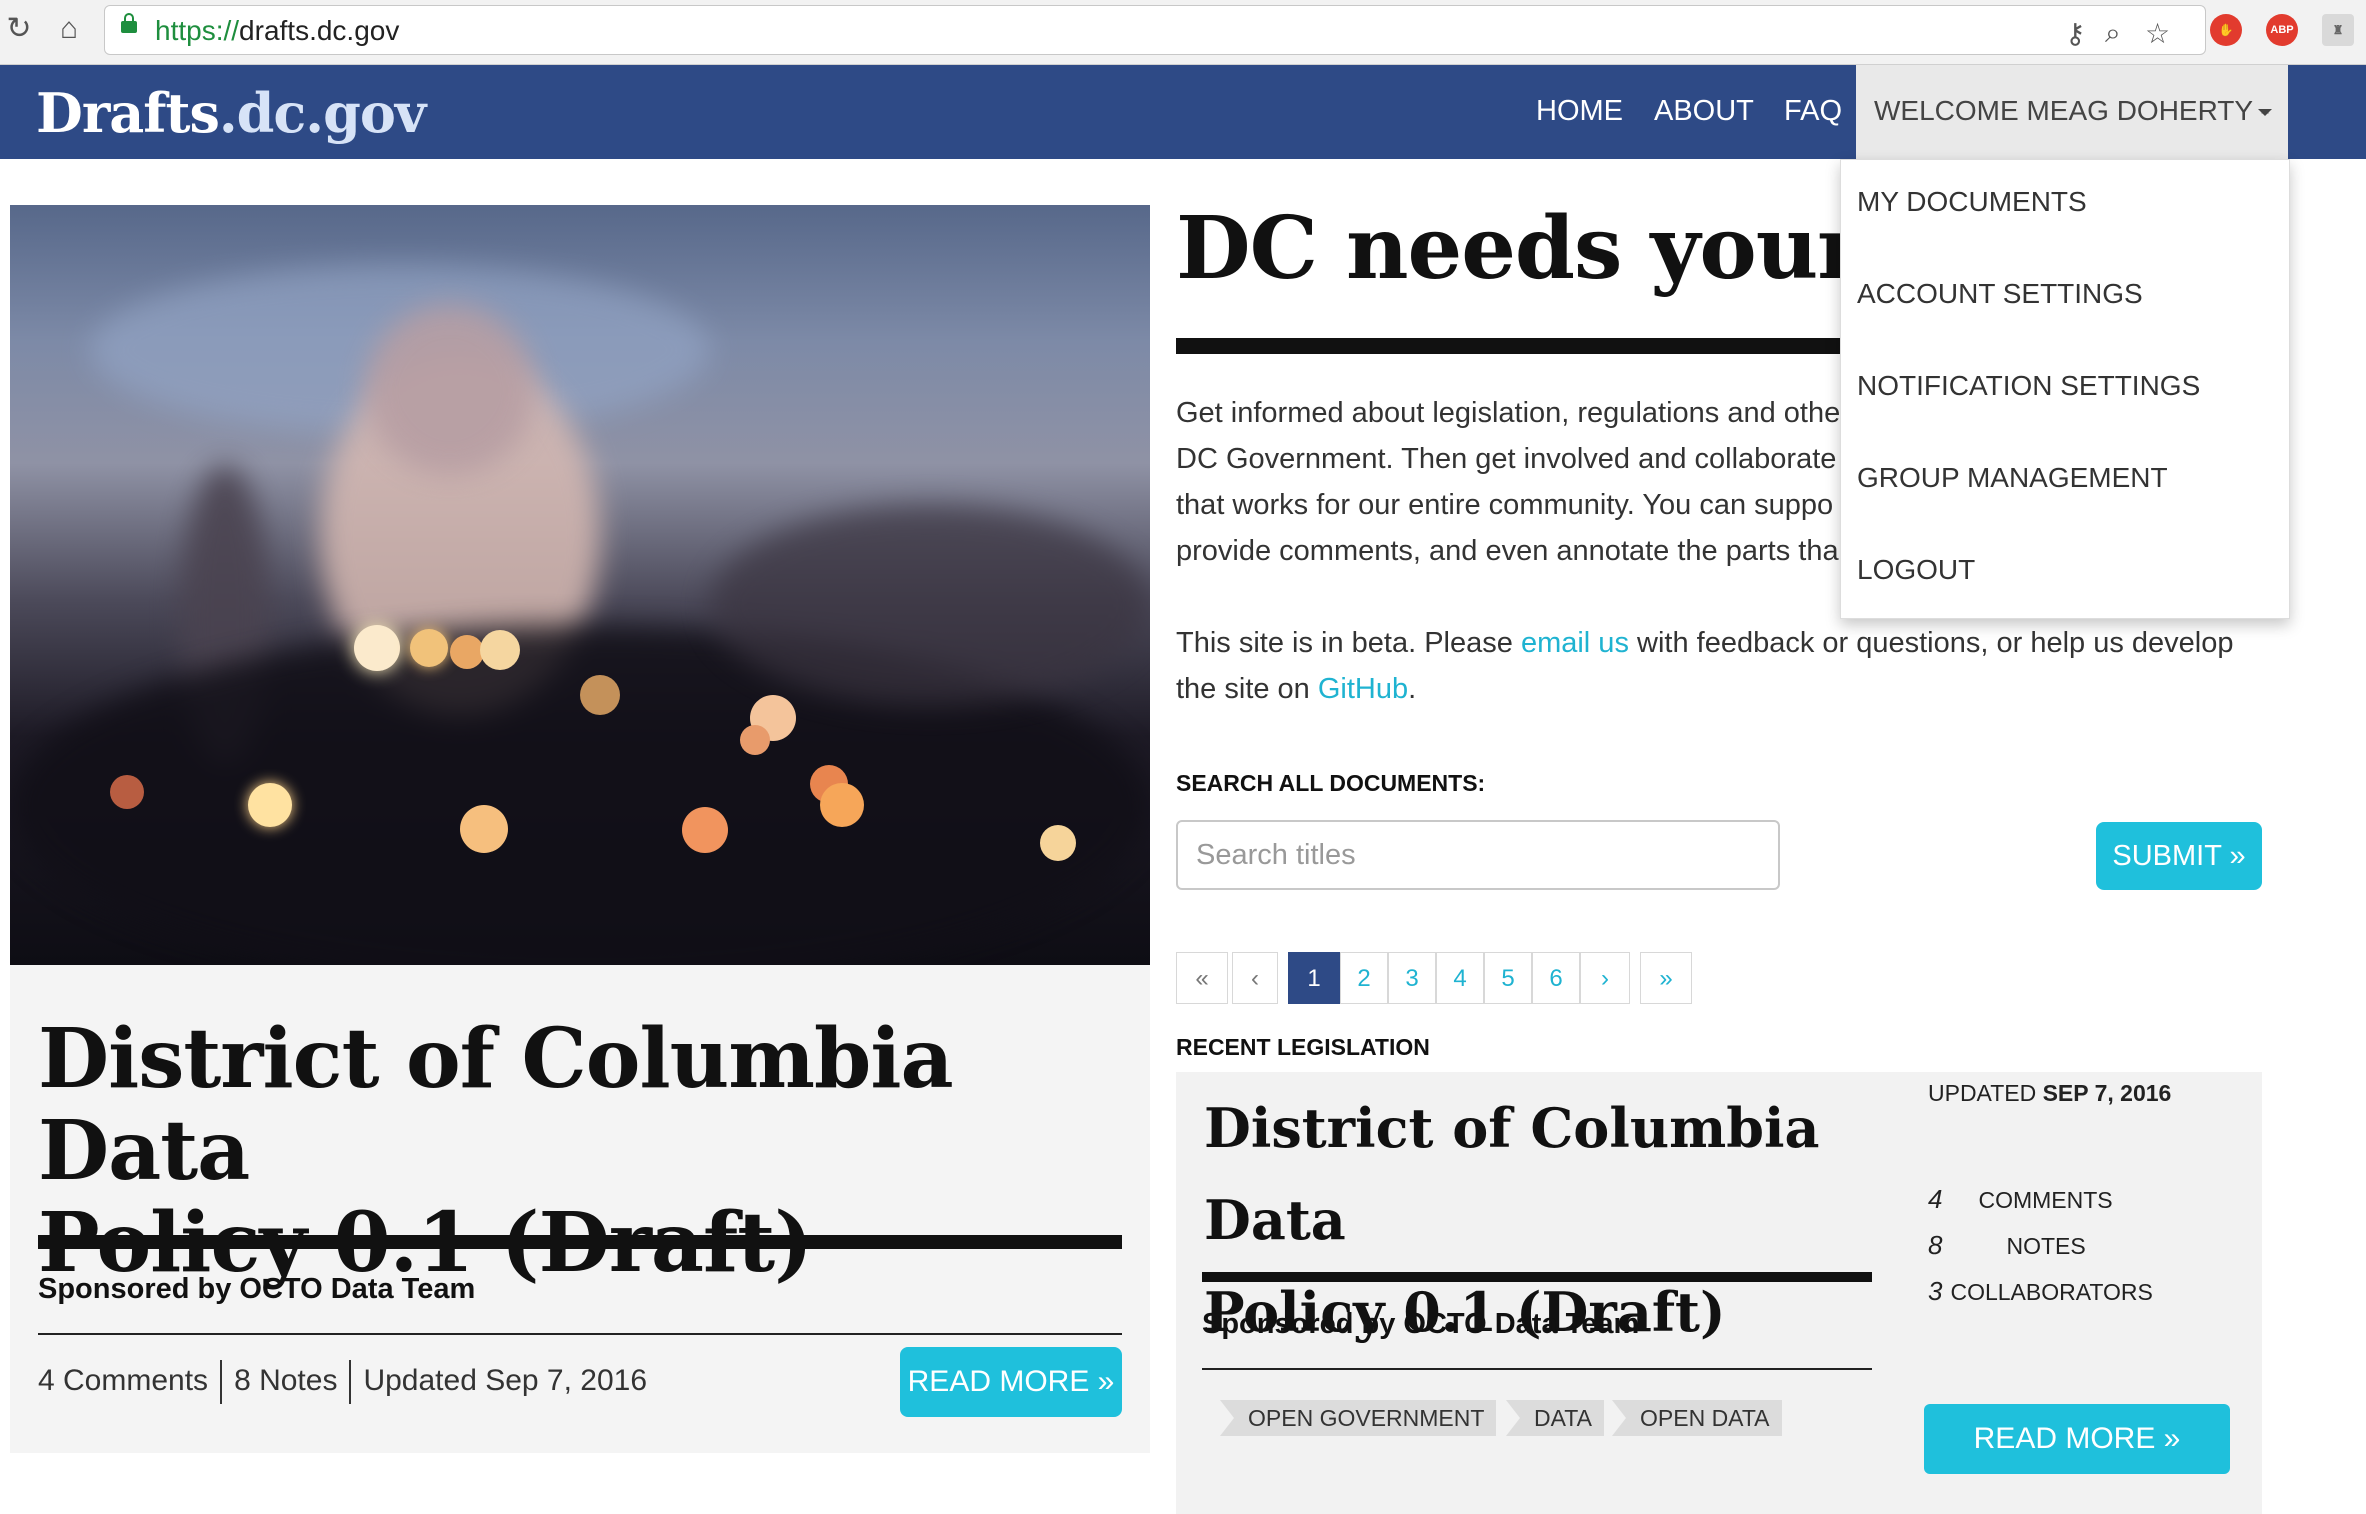 The height and width of the screenshot is (1514, 2366). What do you see at coordinates (19, 29) in the screenshot?
I see `reload-icon: ↻` at bounding box center [19, 29].